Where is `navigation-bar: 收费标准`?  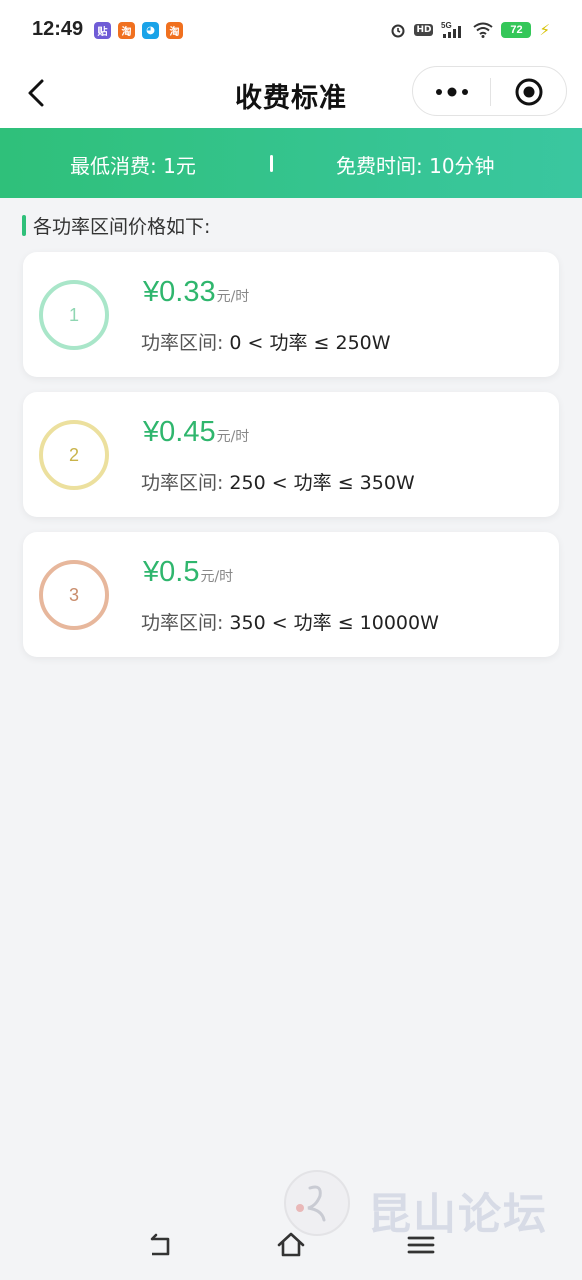 navigation-bar: 收费标准 is located at coordinates (291, 95).